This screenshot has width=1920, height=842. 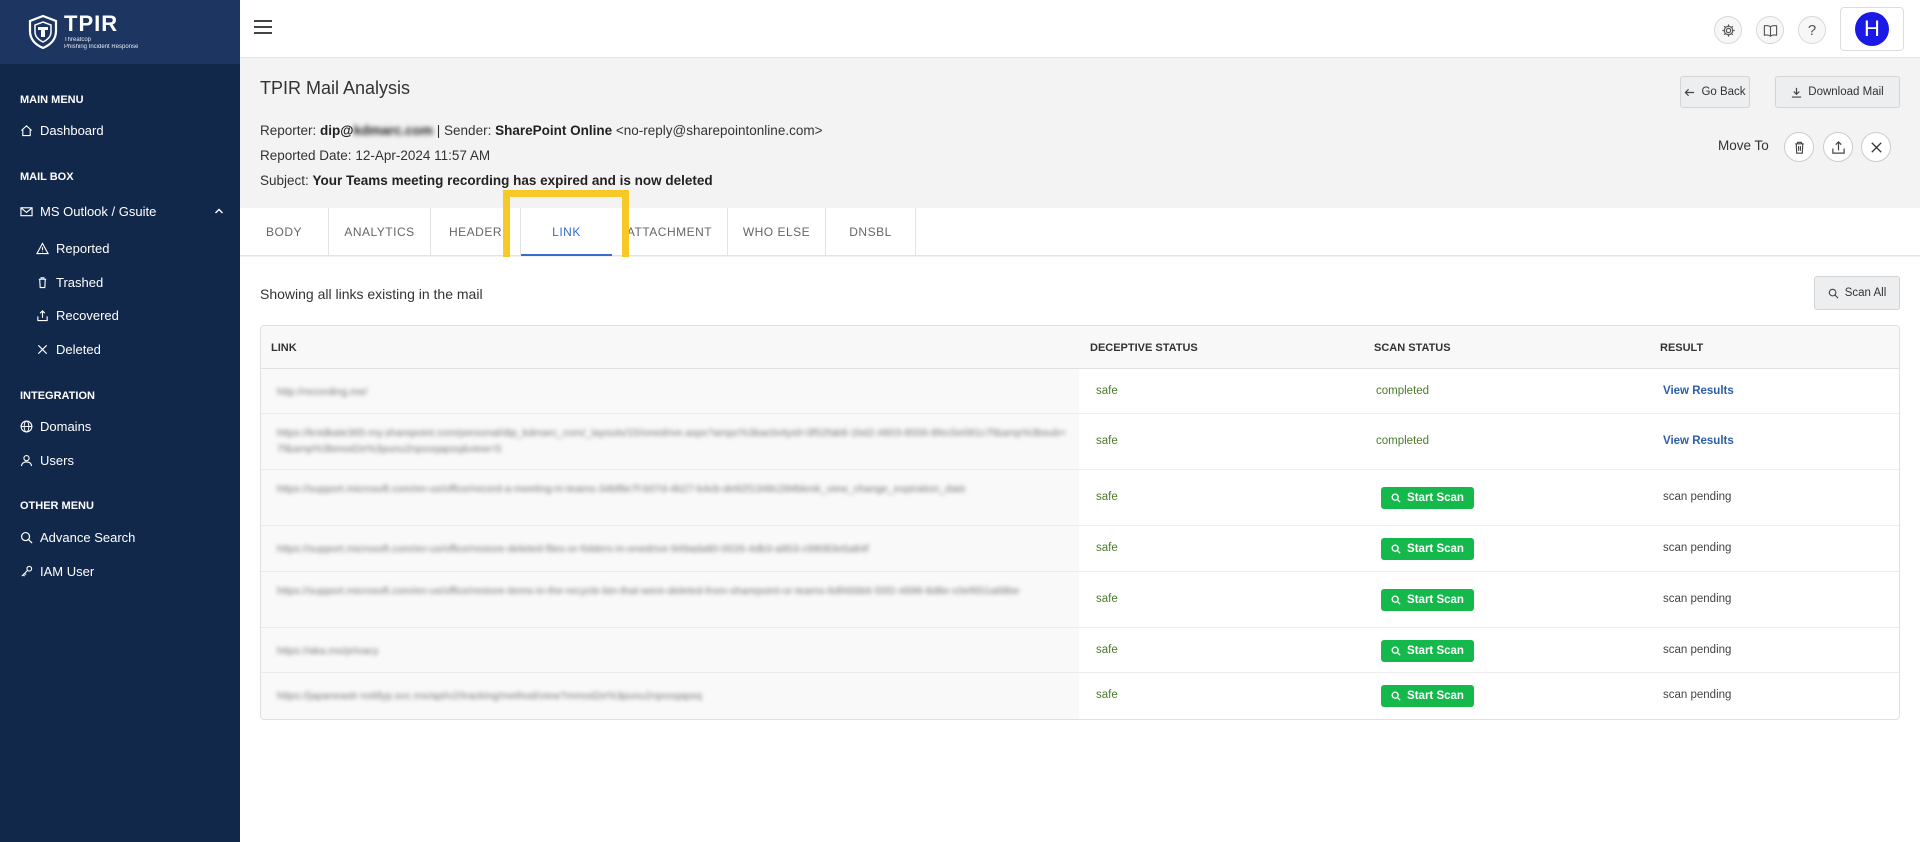 I want to click on scan-all-label: Scan All, so click(x=1865, y=293).